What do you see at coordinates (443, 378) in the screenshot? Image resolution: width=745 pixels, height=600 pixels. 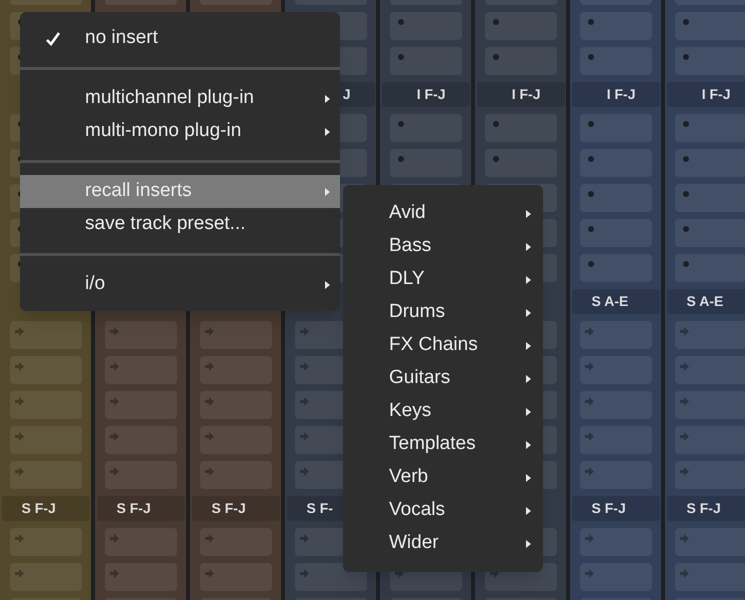 I see `submenu-item: Guitars` at bounding box center [443, 378].